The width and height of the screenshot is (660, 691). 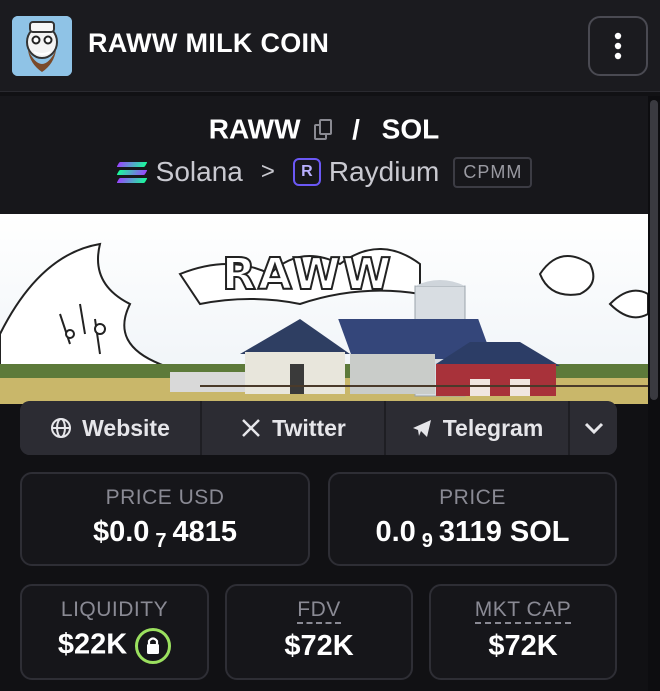 I want to click on base-token-symbol: RAWW, so click(x=254, y=129).